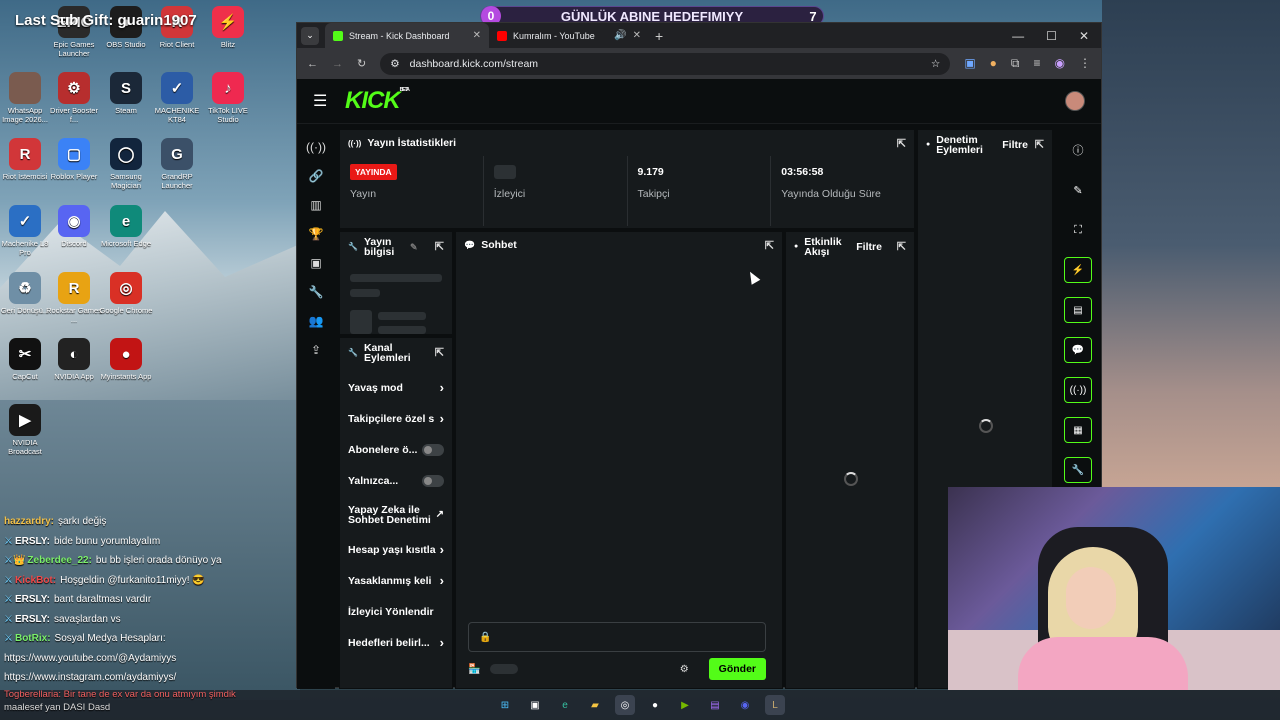 The width and height of the screenshot is (1280, 720). Describe the element at coordinates (316, 176) in the screenshot. I see `link-icon: 🔗` at that location.